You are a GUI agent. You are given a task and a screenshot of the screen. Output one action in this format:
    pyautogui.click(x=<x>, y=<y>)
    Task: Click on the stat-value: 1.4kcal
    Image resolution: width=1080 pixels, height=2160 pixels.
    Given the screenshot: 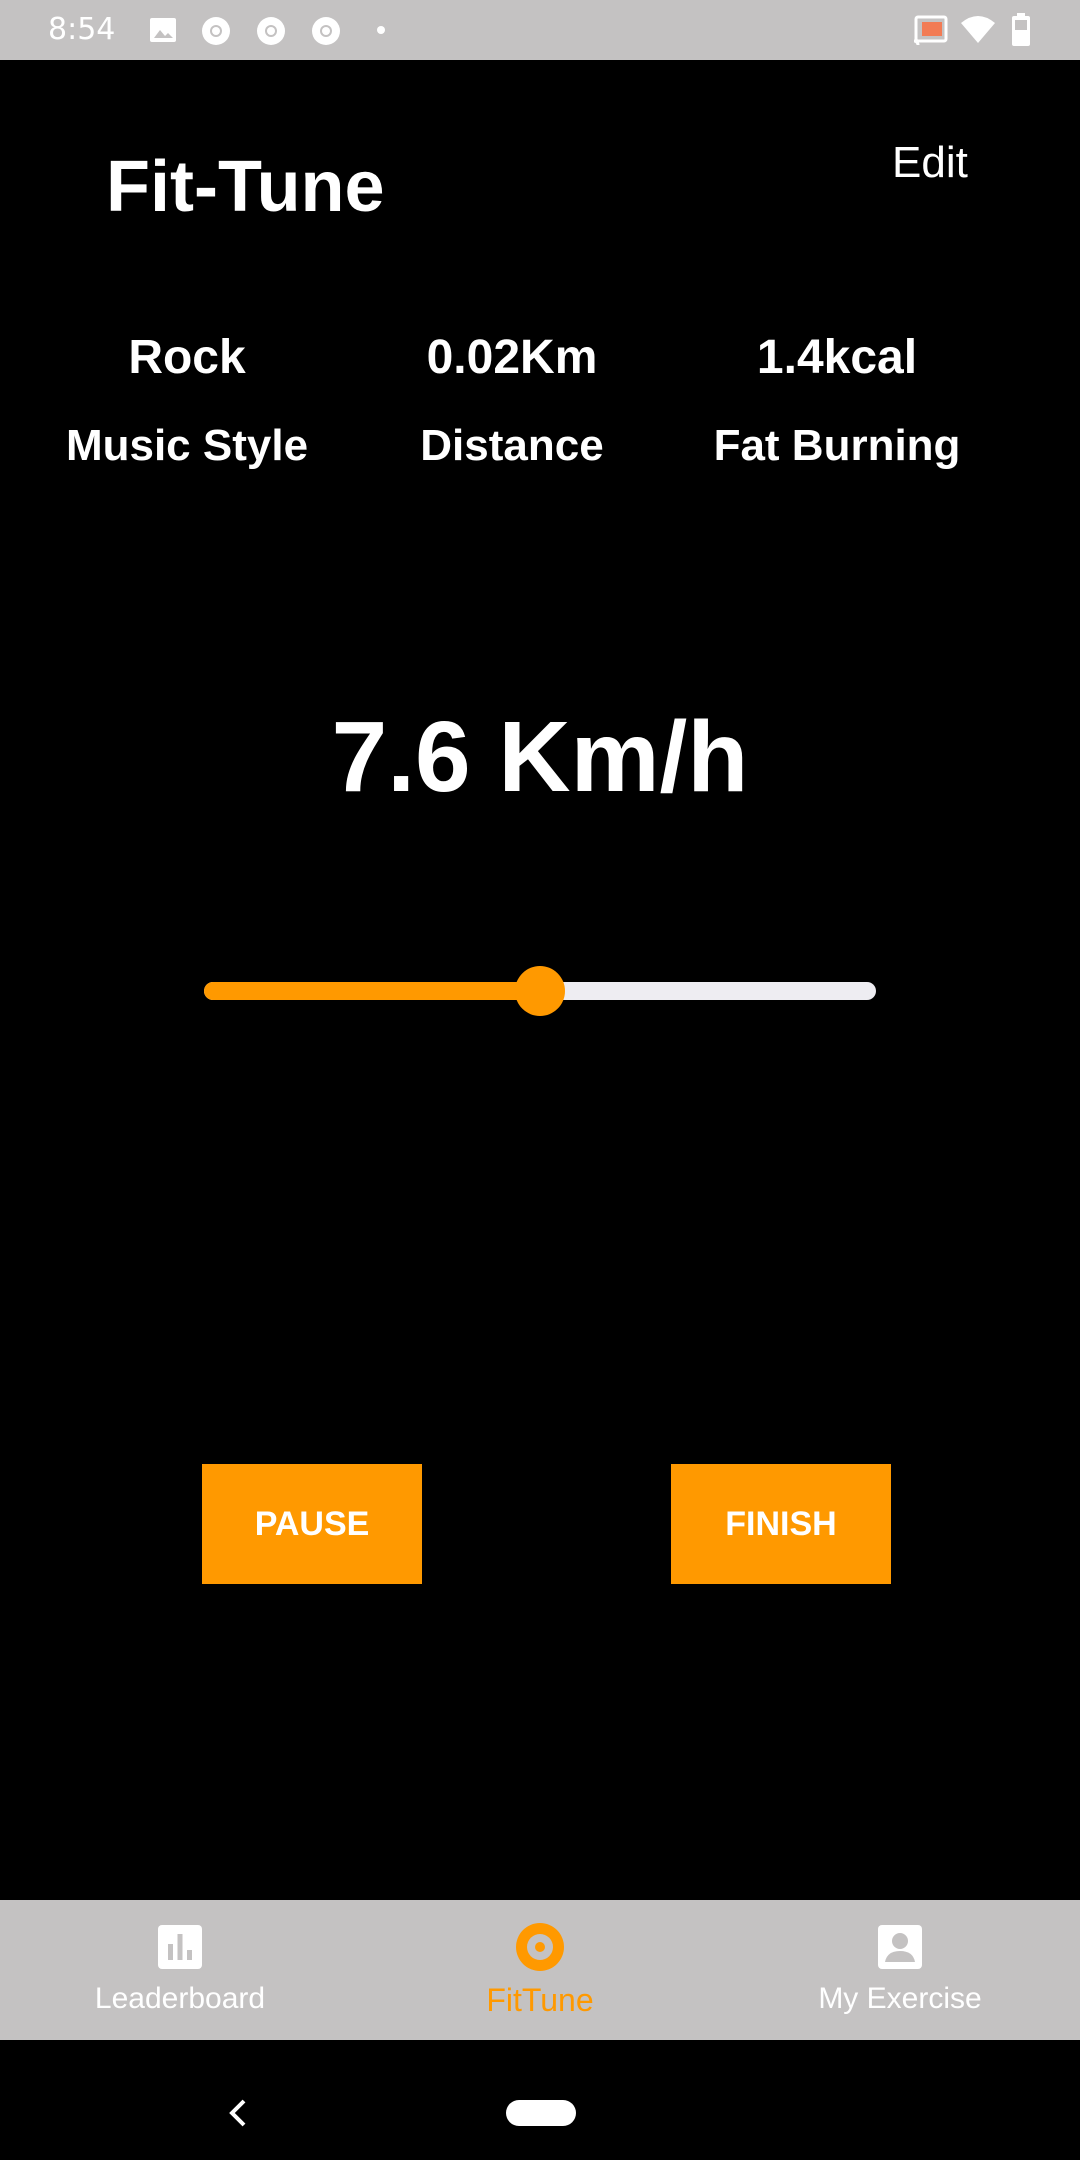 What is the action you would take?
    pyautogui.click(x=837, y=357)
    